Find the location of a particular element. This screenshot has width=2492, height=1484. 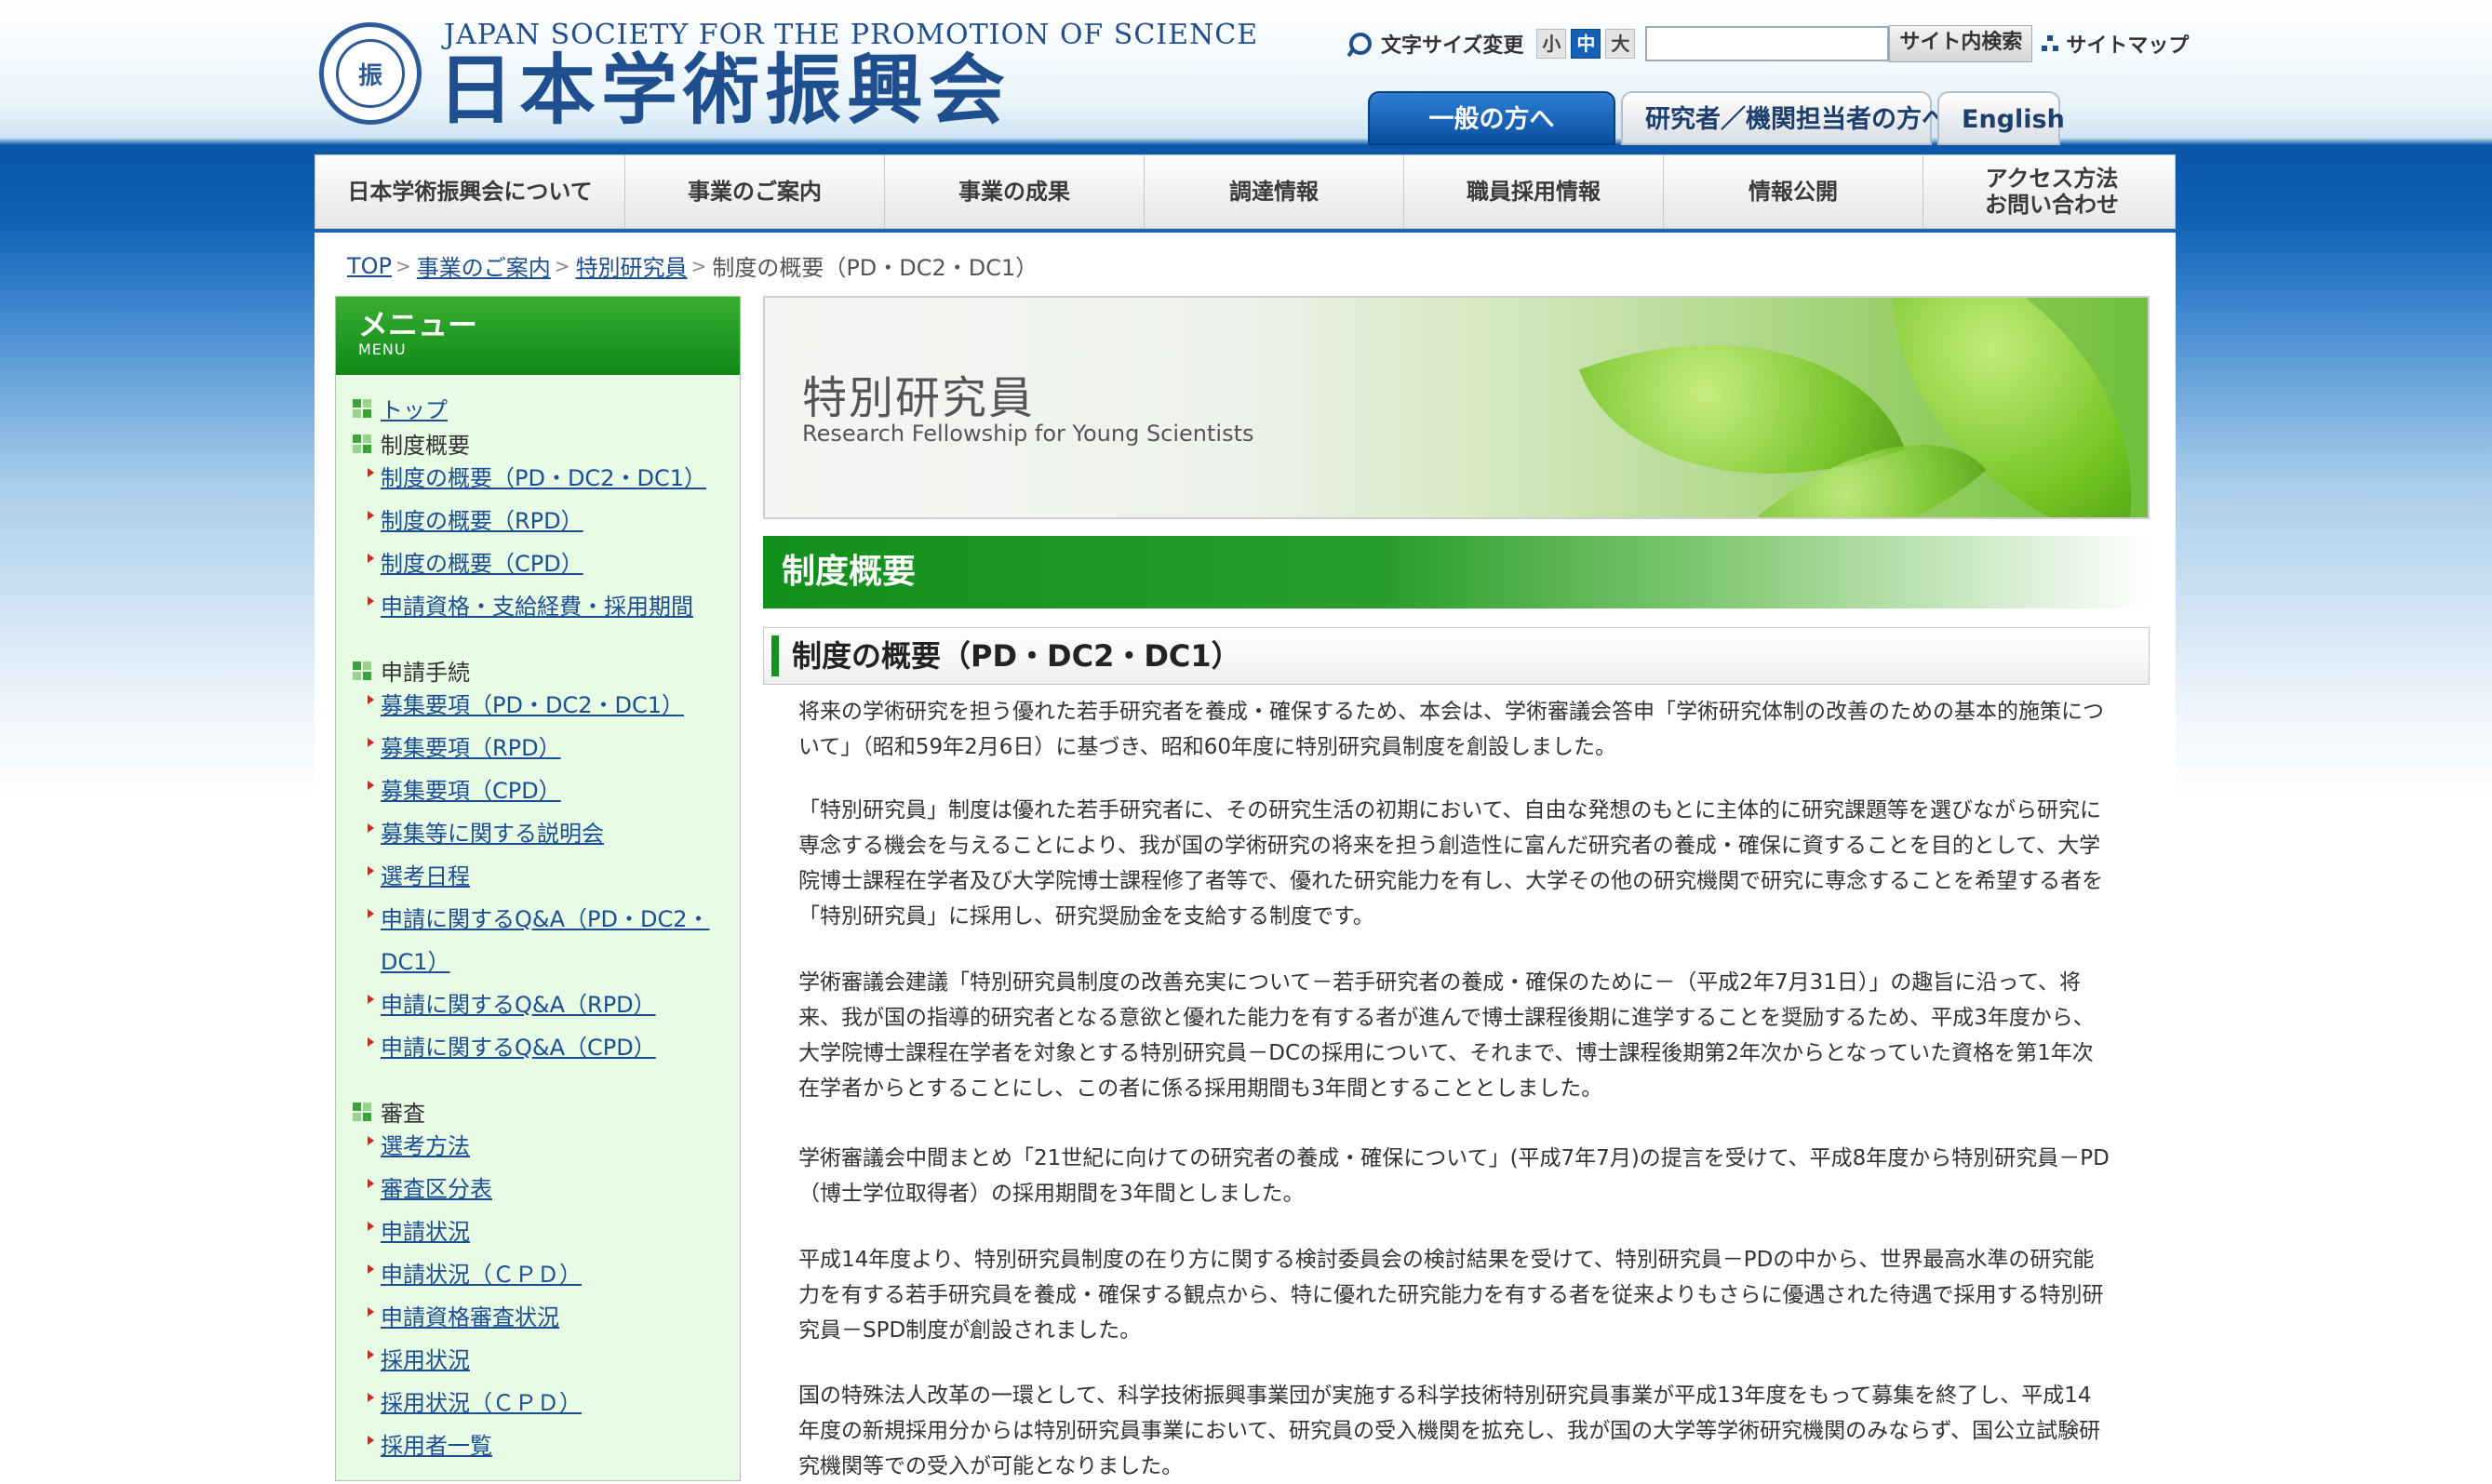

sidebar-item-application-status: 申請状況 is located at coordinates (419, 1231).